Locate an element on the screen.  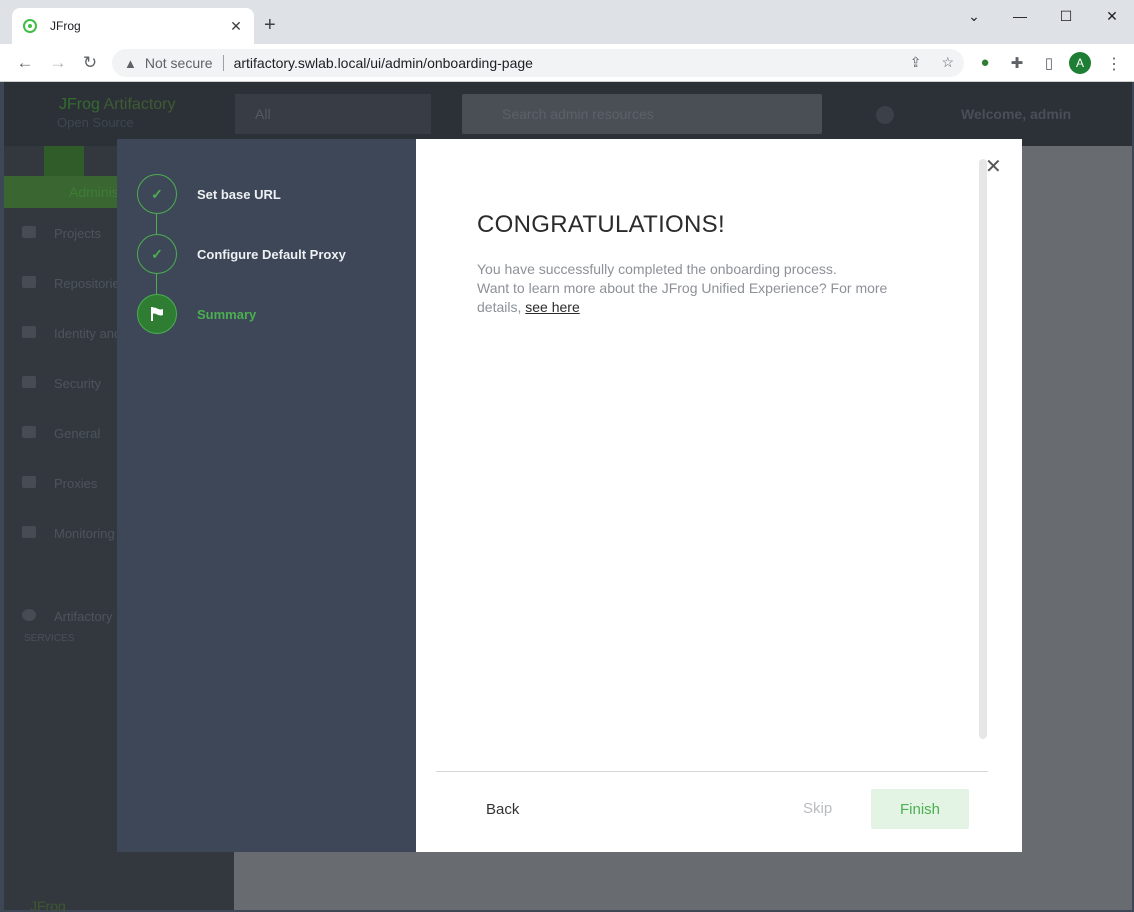
general-icon is located at coordinates (29, 432).